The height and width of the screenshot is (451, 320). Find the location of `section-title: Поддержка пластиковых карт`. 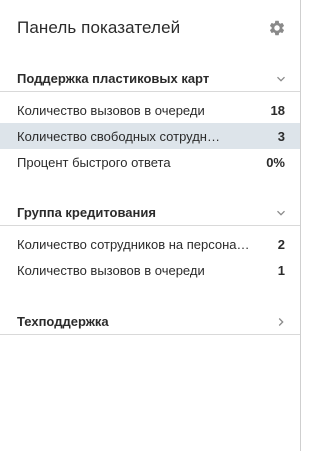

section-title: Поддержка пластиковых карт is located at coordinates (113, 78).